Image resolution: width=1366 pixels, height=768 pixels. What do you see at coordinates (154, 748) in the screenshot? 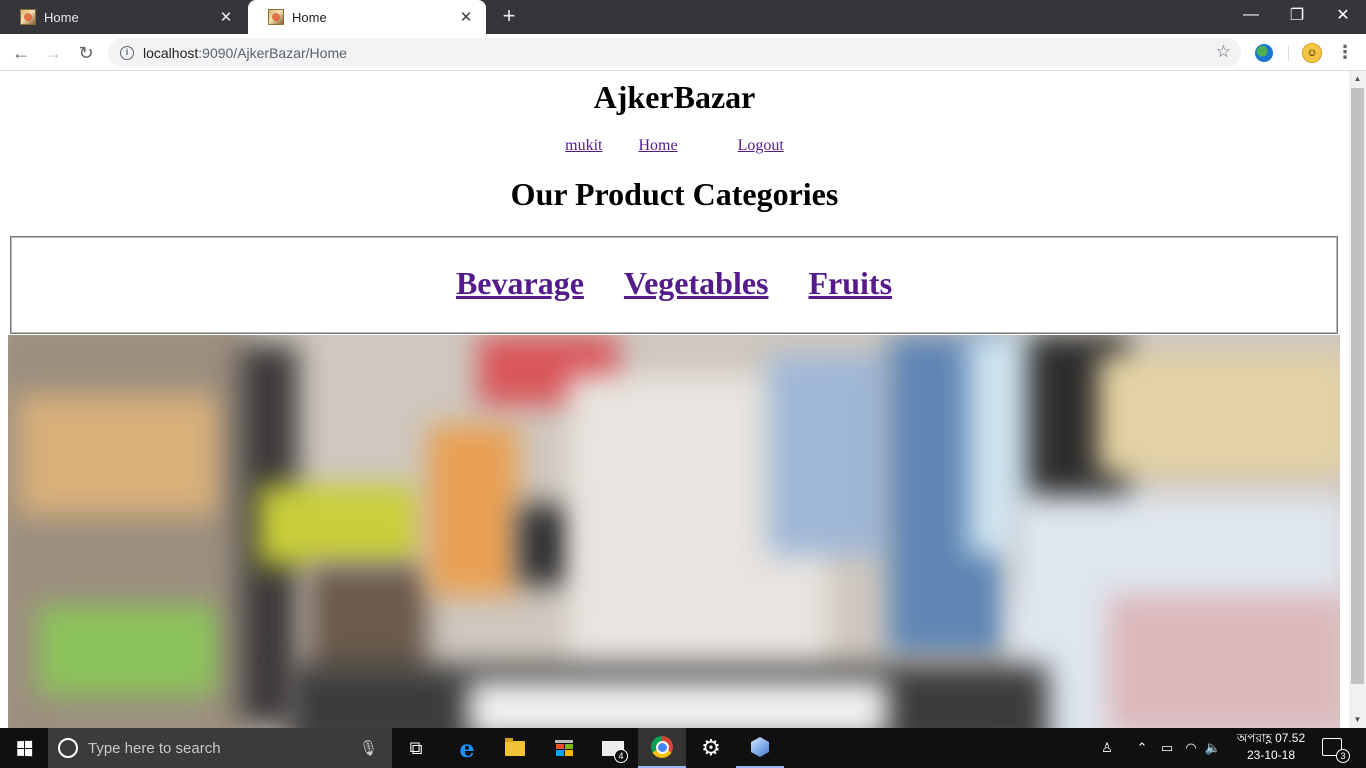
I see `taskbar-search-placeholder: Type here to search` at bounding box center [154, 748].